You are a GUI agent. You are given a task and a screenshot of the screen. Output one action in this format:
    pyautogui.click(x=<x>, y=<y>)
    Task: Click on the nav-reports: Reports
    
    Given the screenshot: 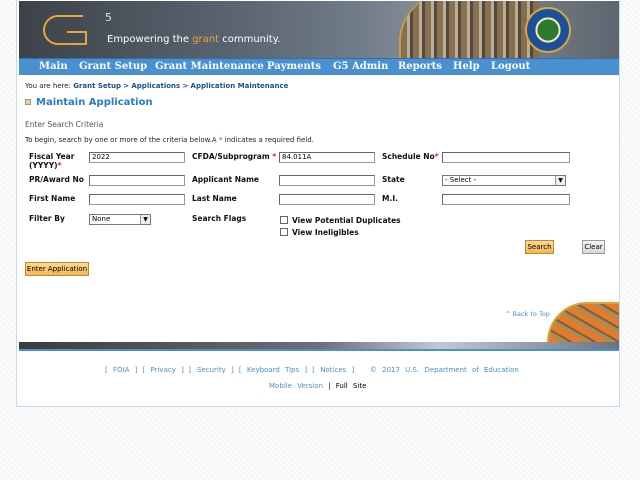 What is the action you would take?
    pyautogui.click(x=420, y=66)
    